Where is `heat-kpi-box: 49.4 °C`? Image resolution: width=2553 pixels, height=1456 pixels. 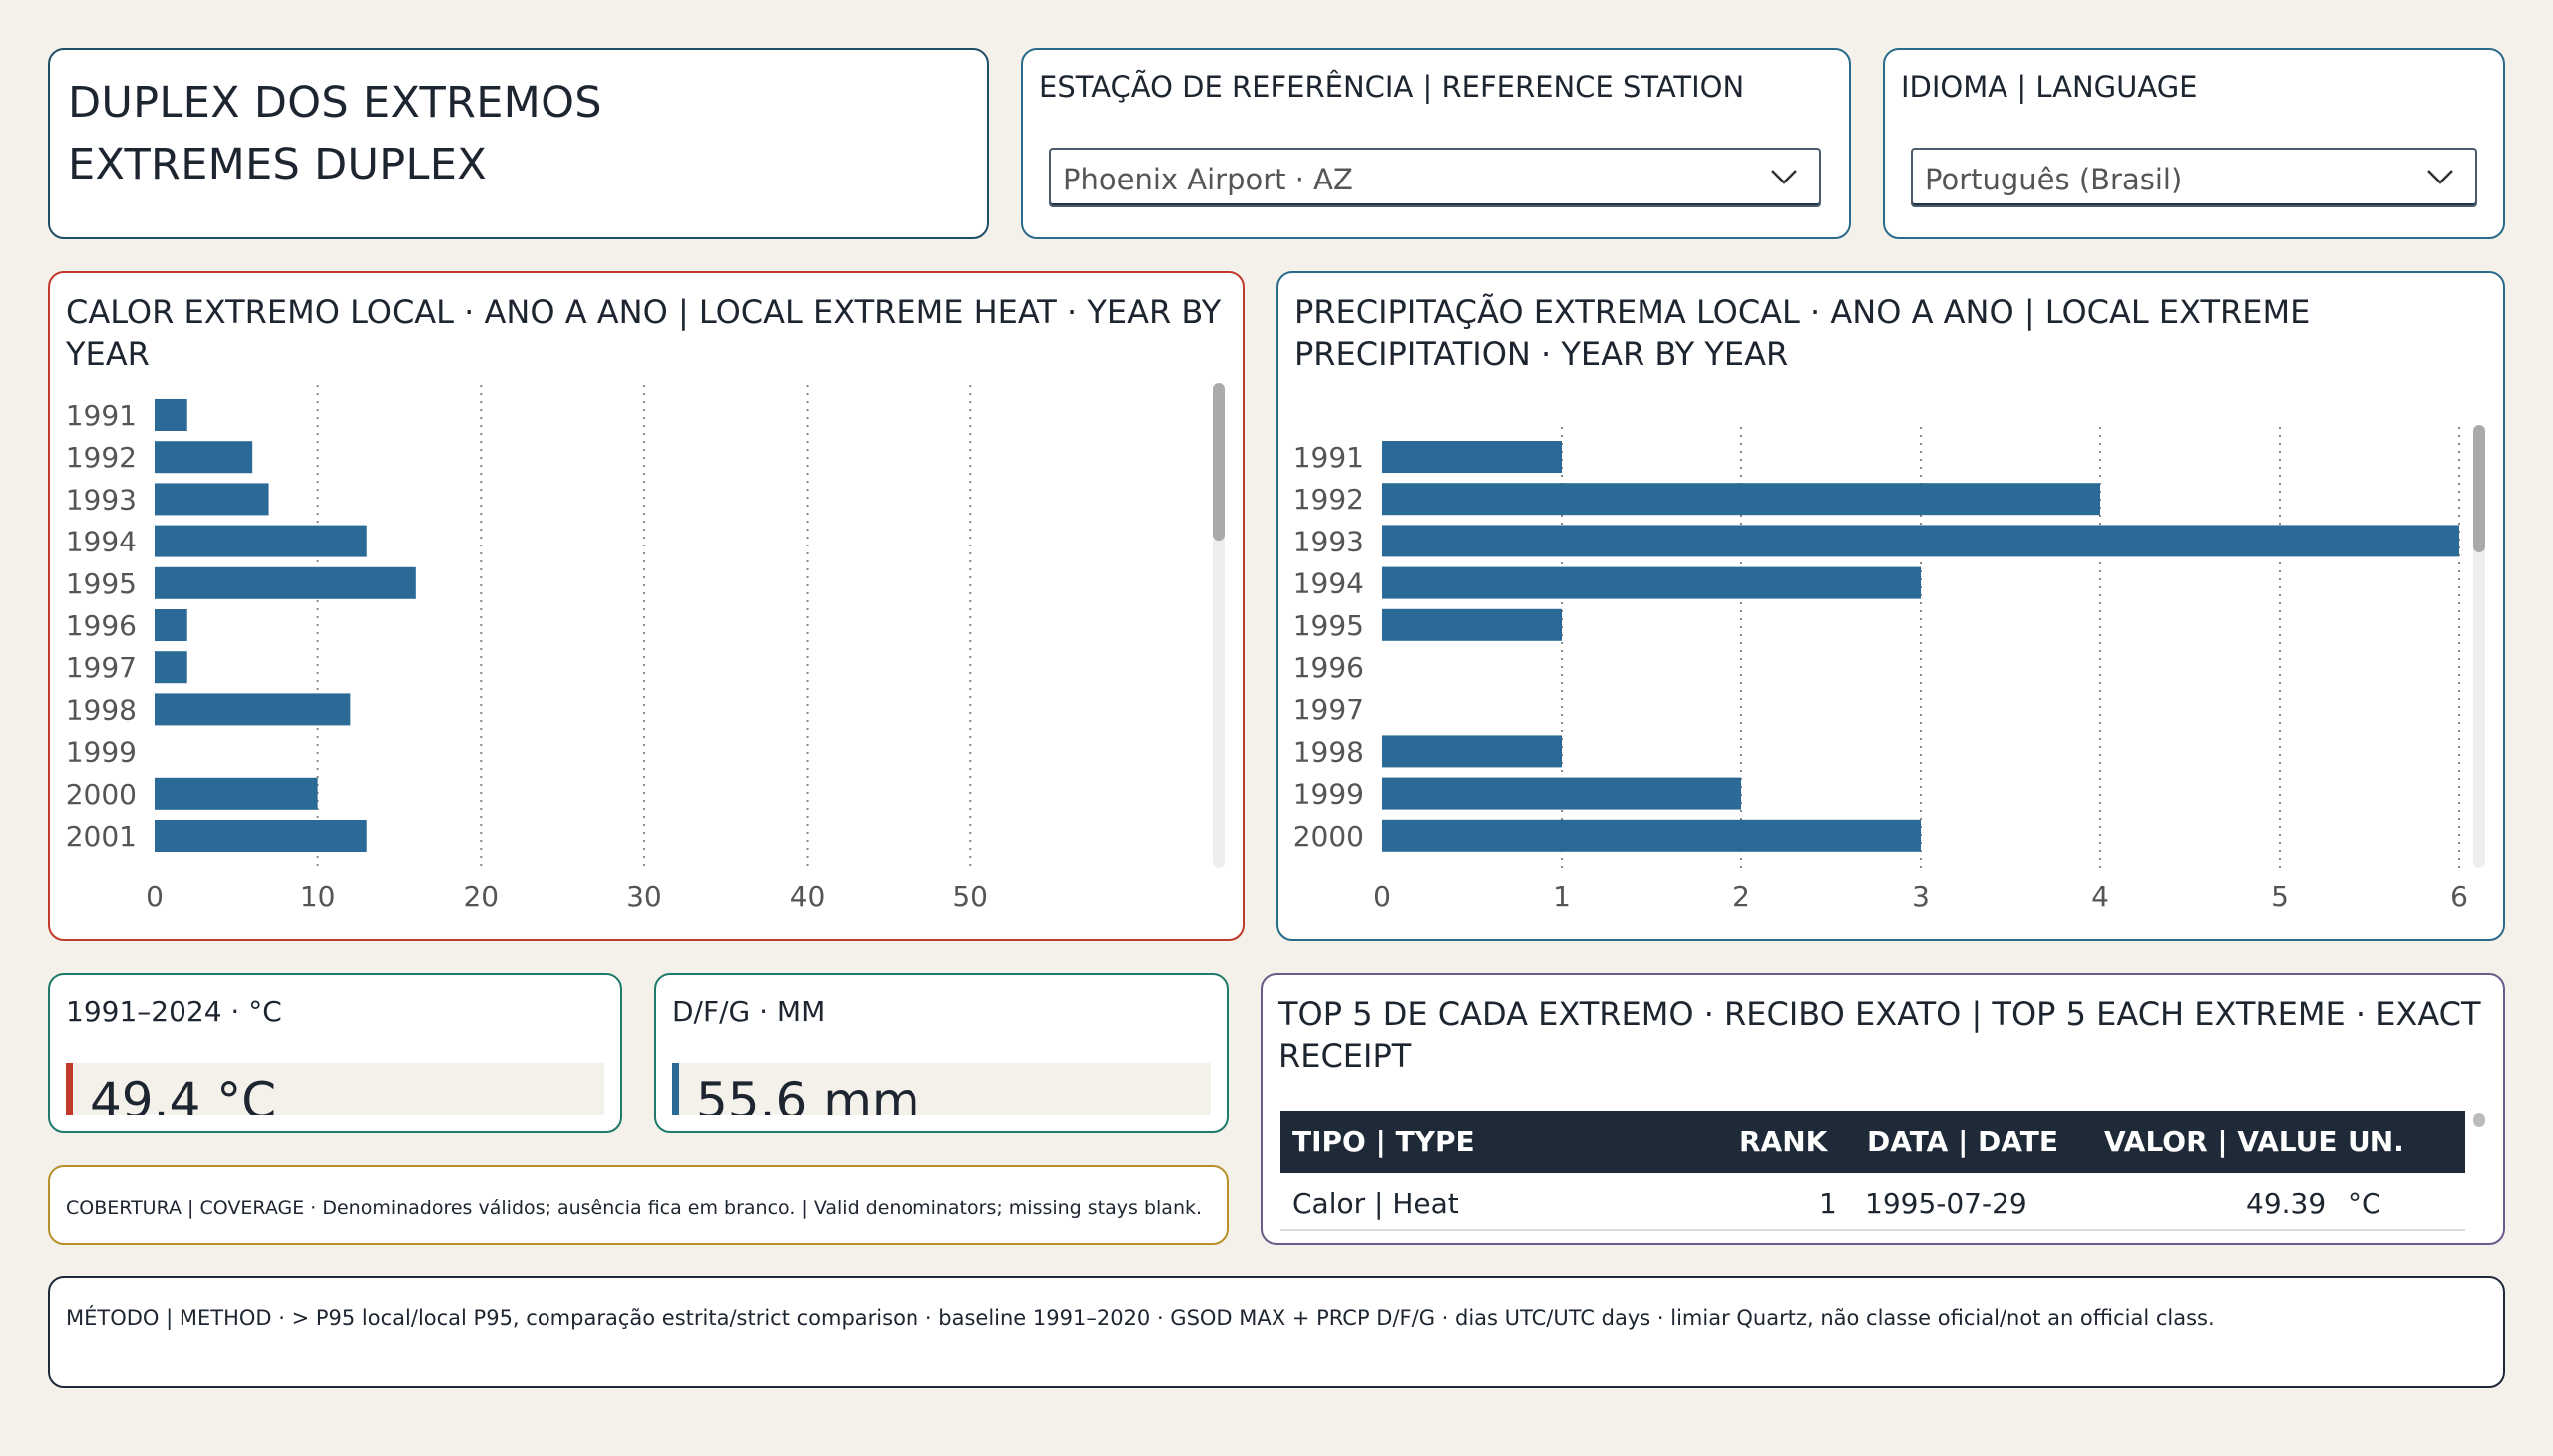
heat-kpi-box: 49.4 °C is located at coordinates (335, 1089).